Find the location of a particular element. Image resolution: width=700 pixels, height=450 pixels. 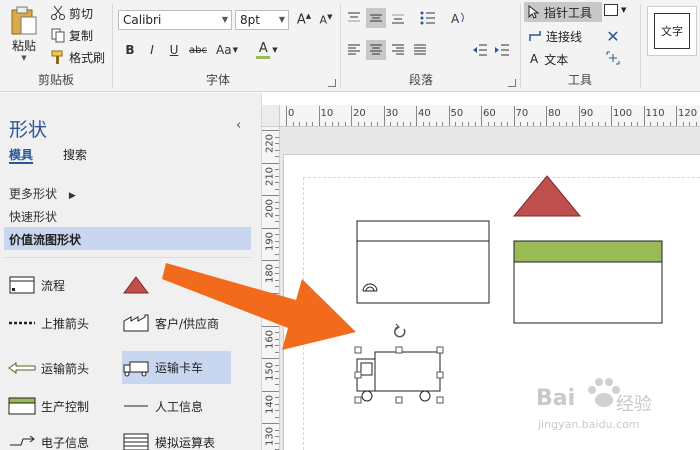

truck-shape is located at coordinates (398, 376).